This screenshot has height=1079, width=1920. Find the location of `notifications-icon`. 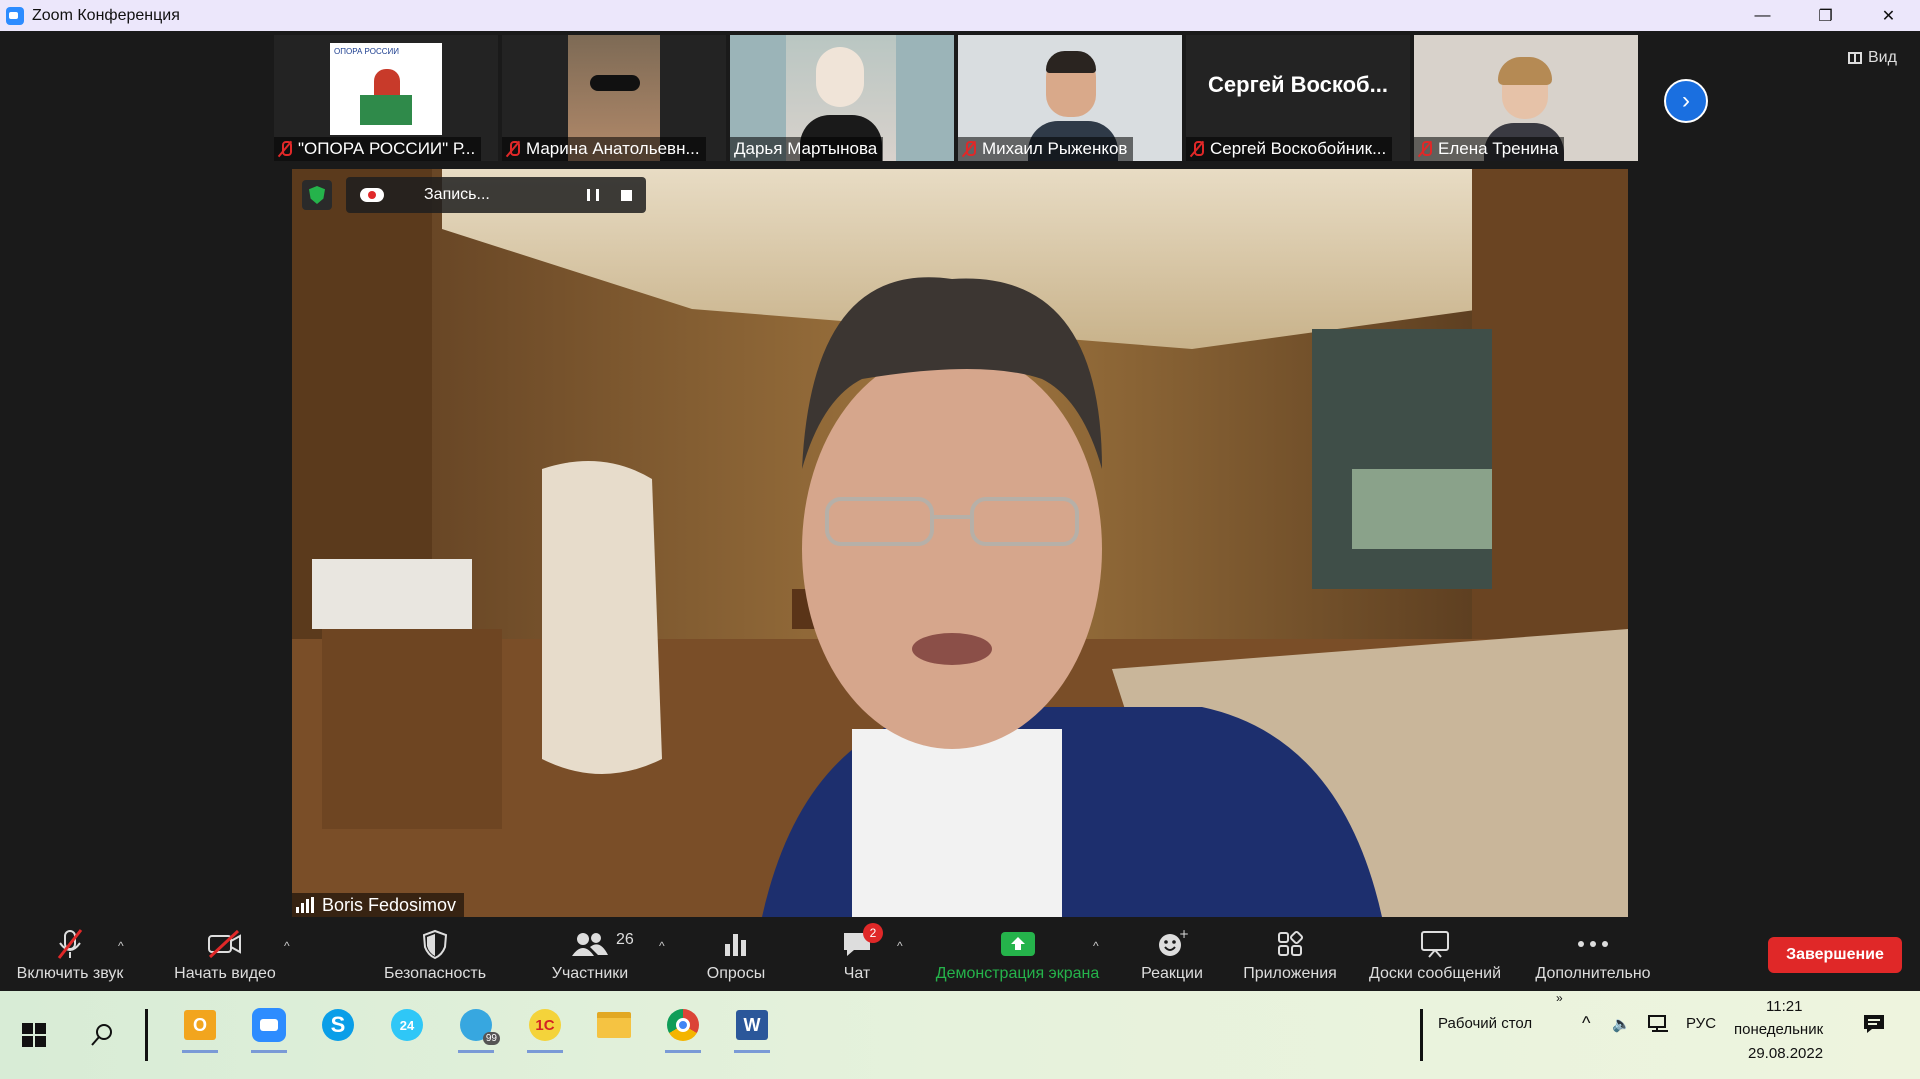

notifications-icon is located at coordinates (1874, 1026).